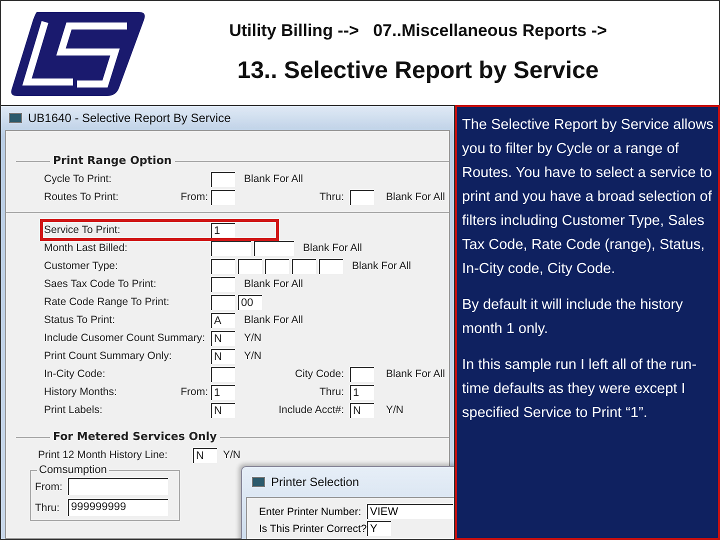 This screenshot has height=540, width=720. Describe the element at coordinates (410, 511) in the screenshot. I see `input-field: VIEW` at that location.